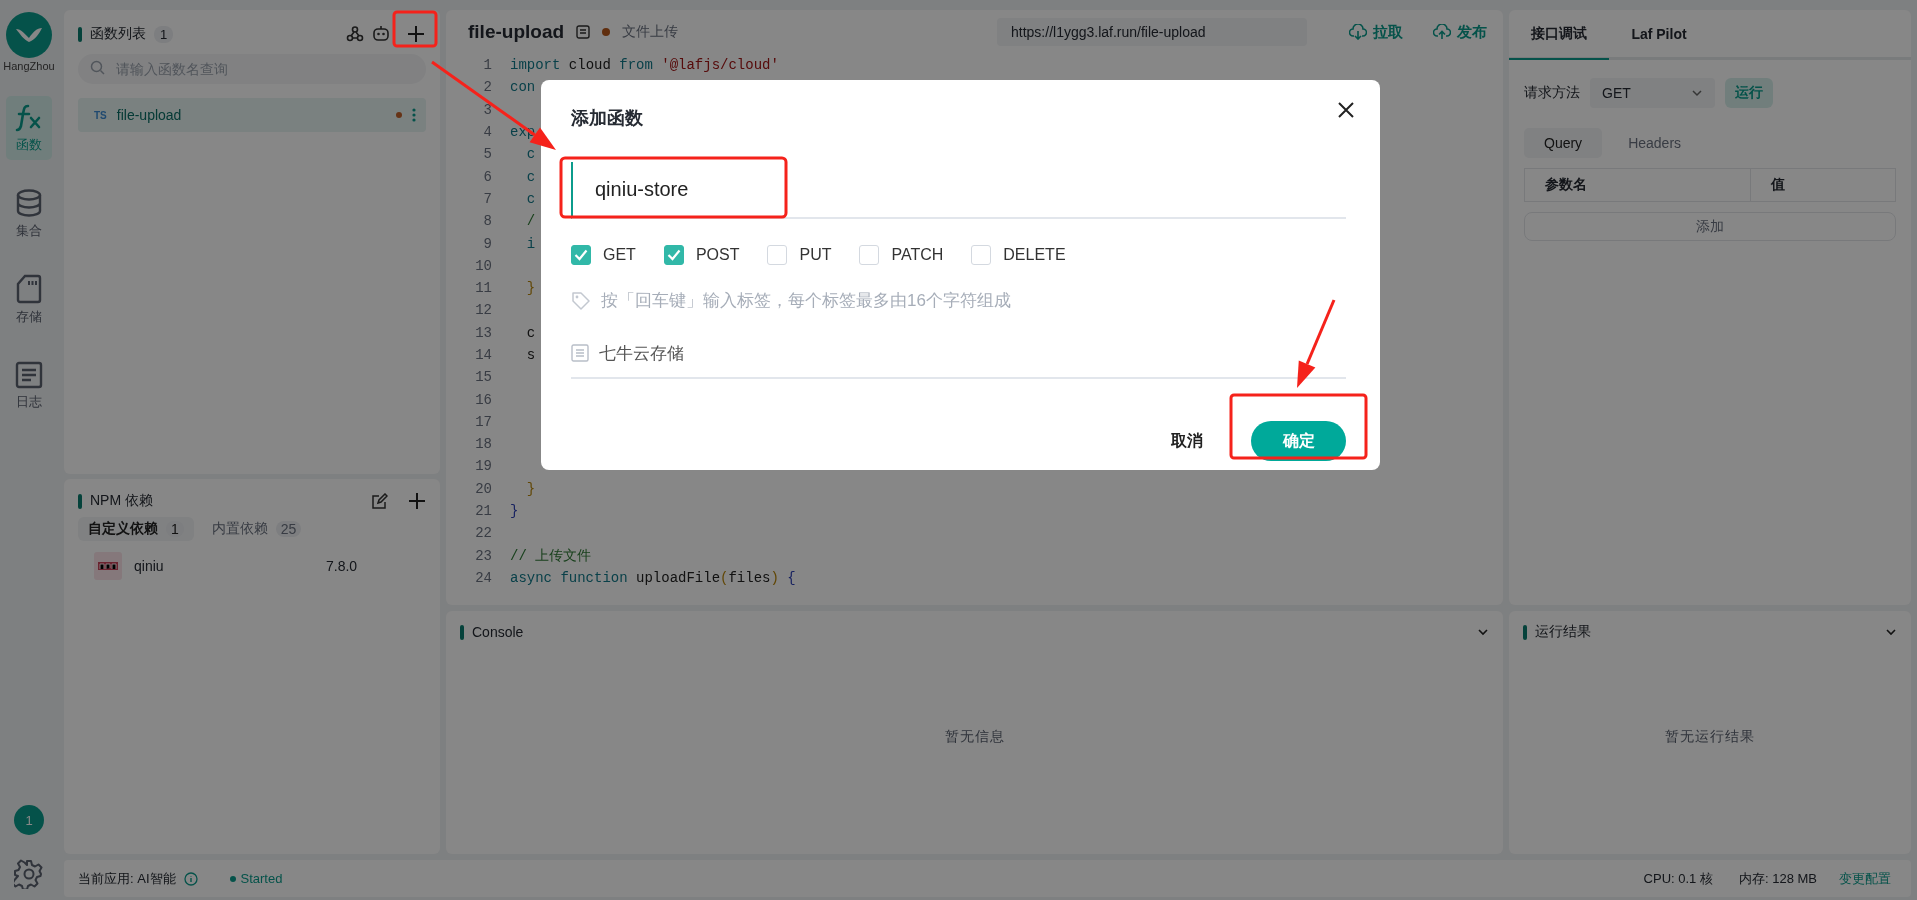 The width and height of the screenshot is (1917, 900). What do you see at coordinates (1187, 441) in the screenshot?
I see `cancel-button: 取消` at bounding box center [1187, 441].